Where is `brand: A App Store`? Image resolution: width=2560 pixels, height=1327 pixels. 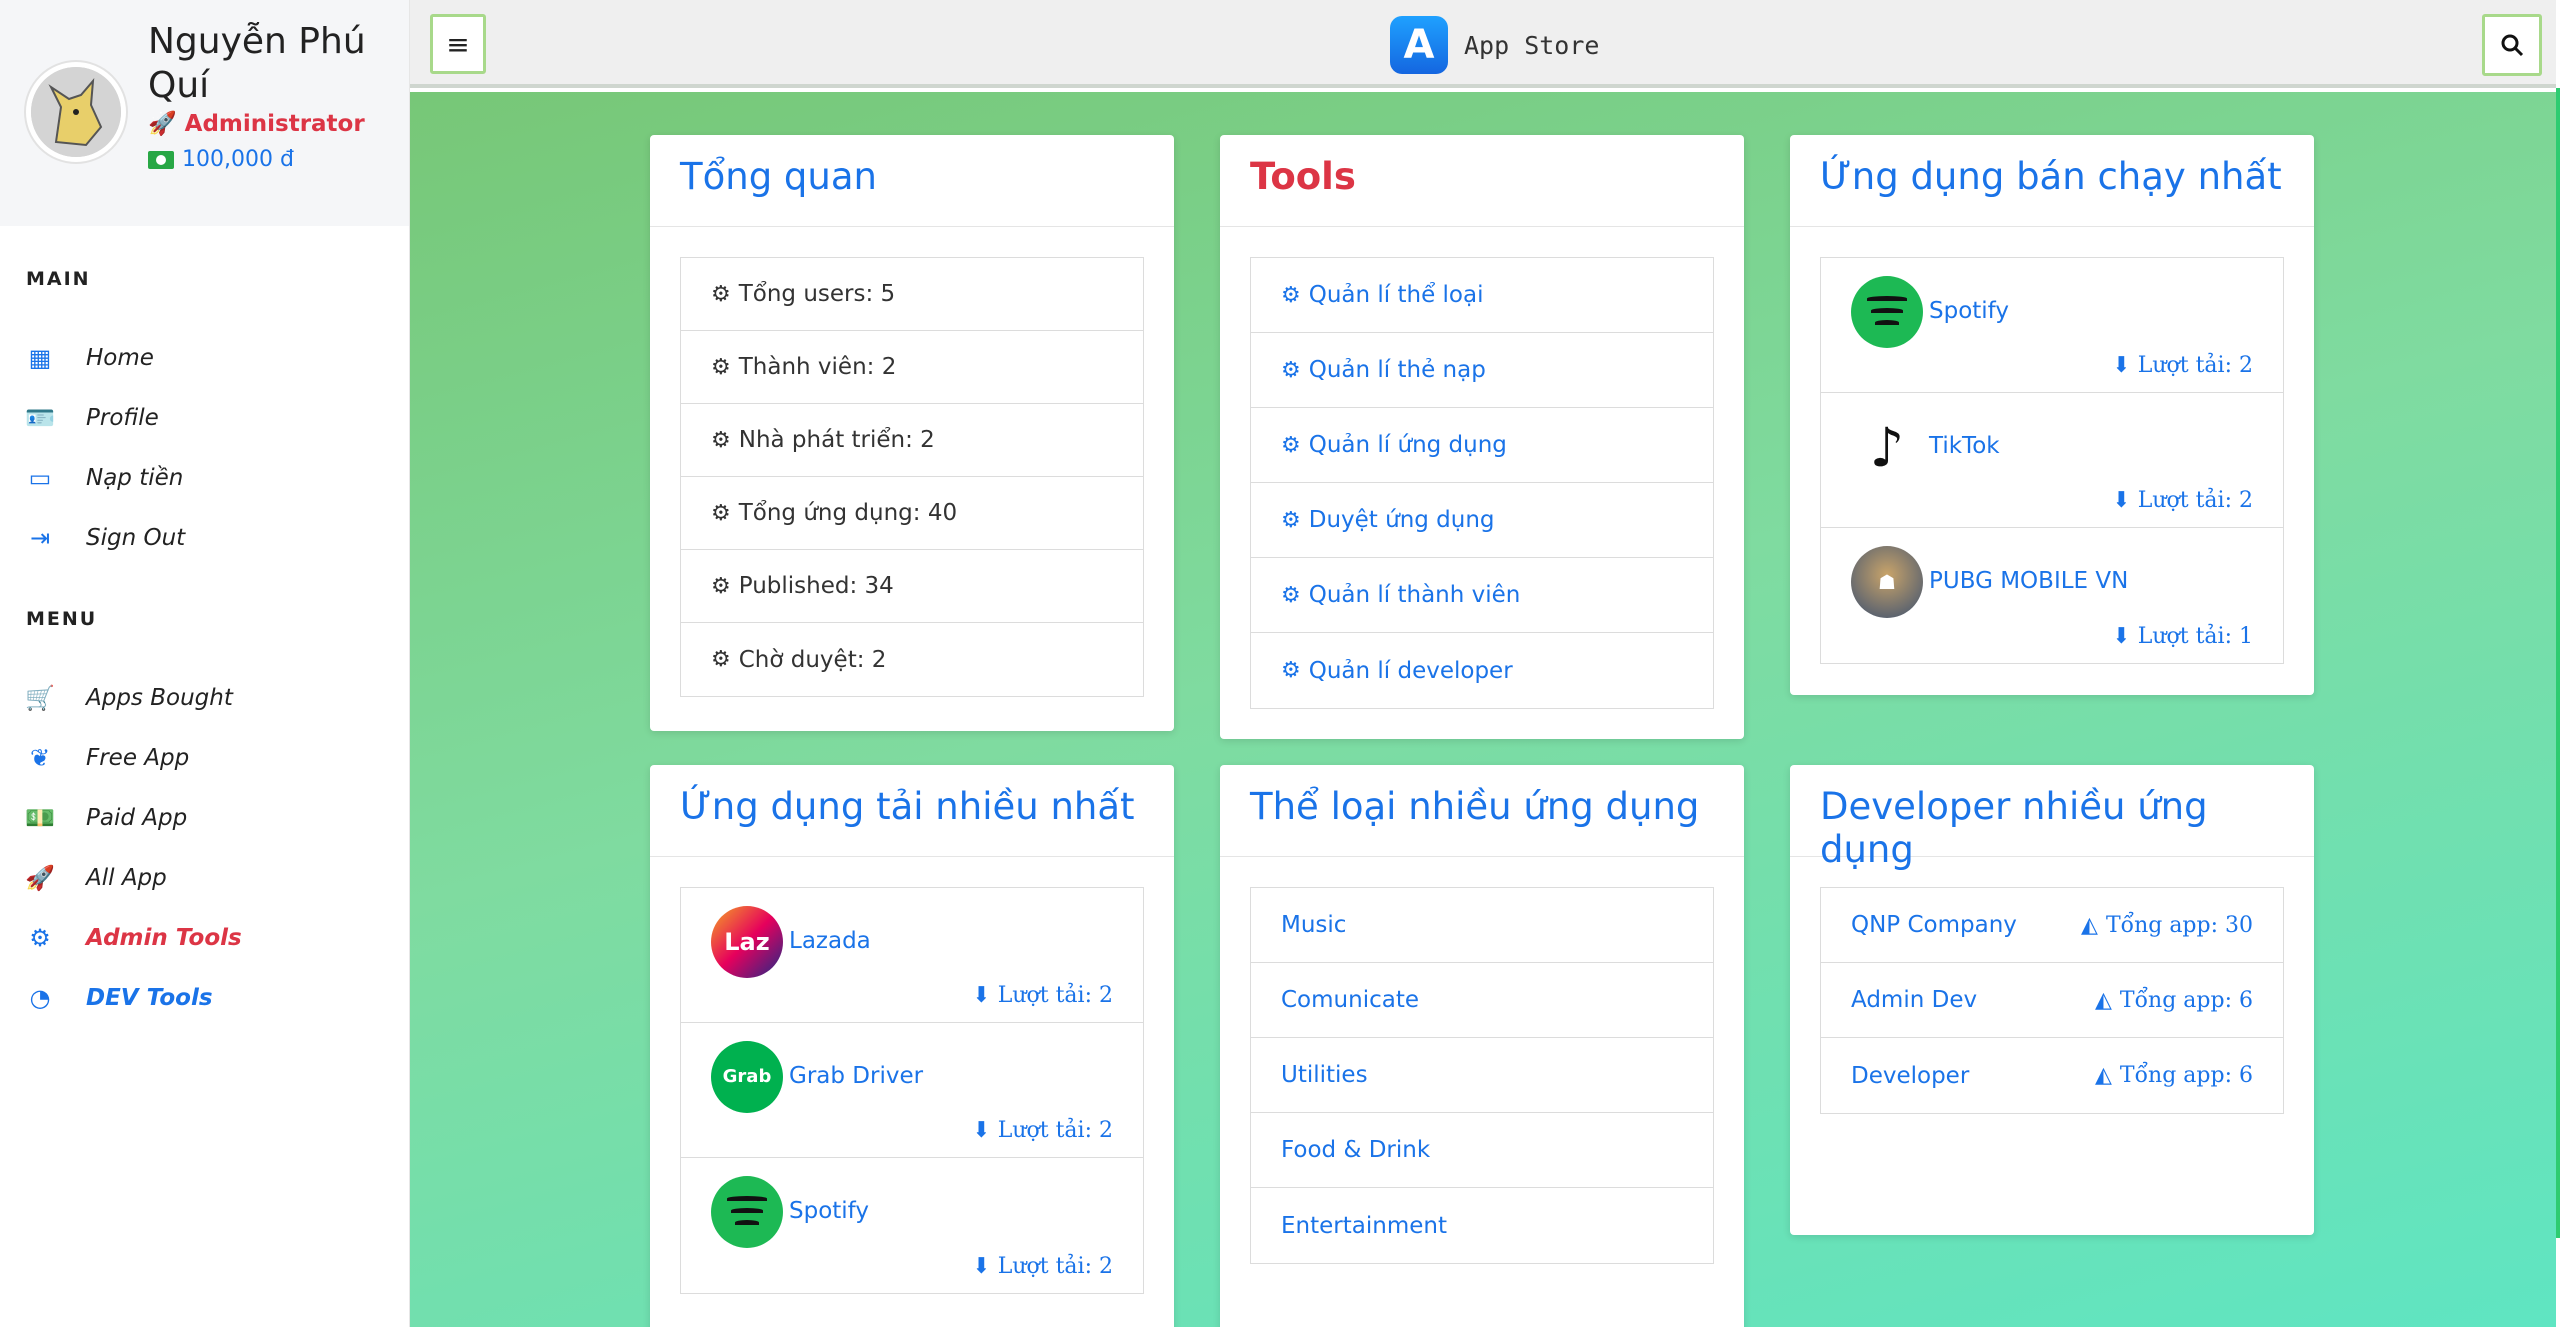 brand: A App Store is located at coordinates (1494, 45).